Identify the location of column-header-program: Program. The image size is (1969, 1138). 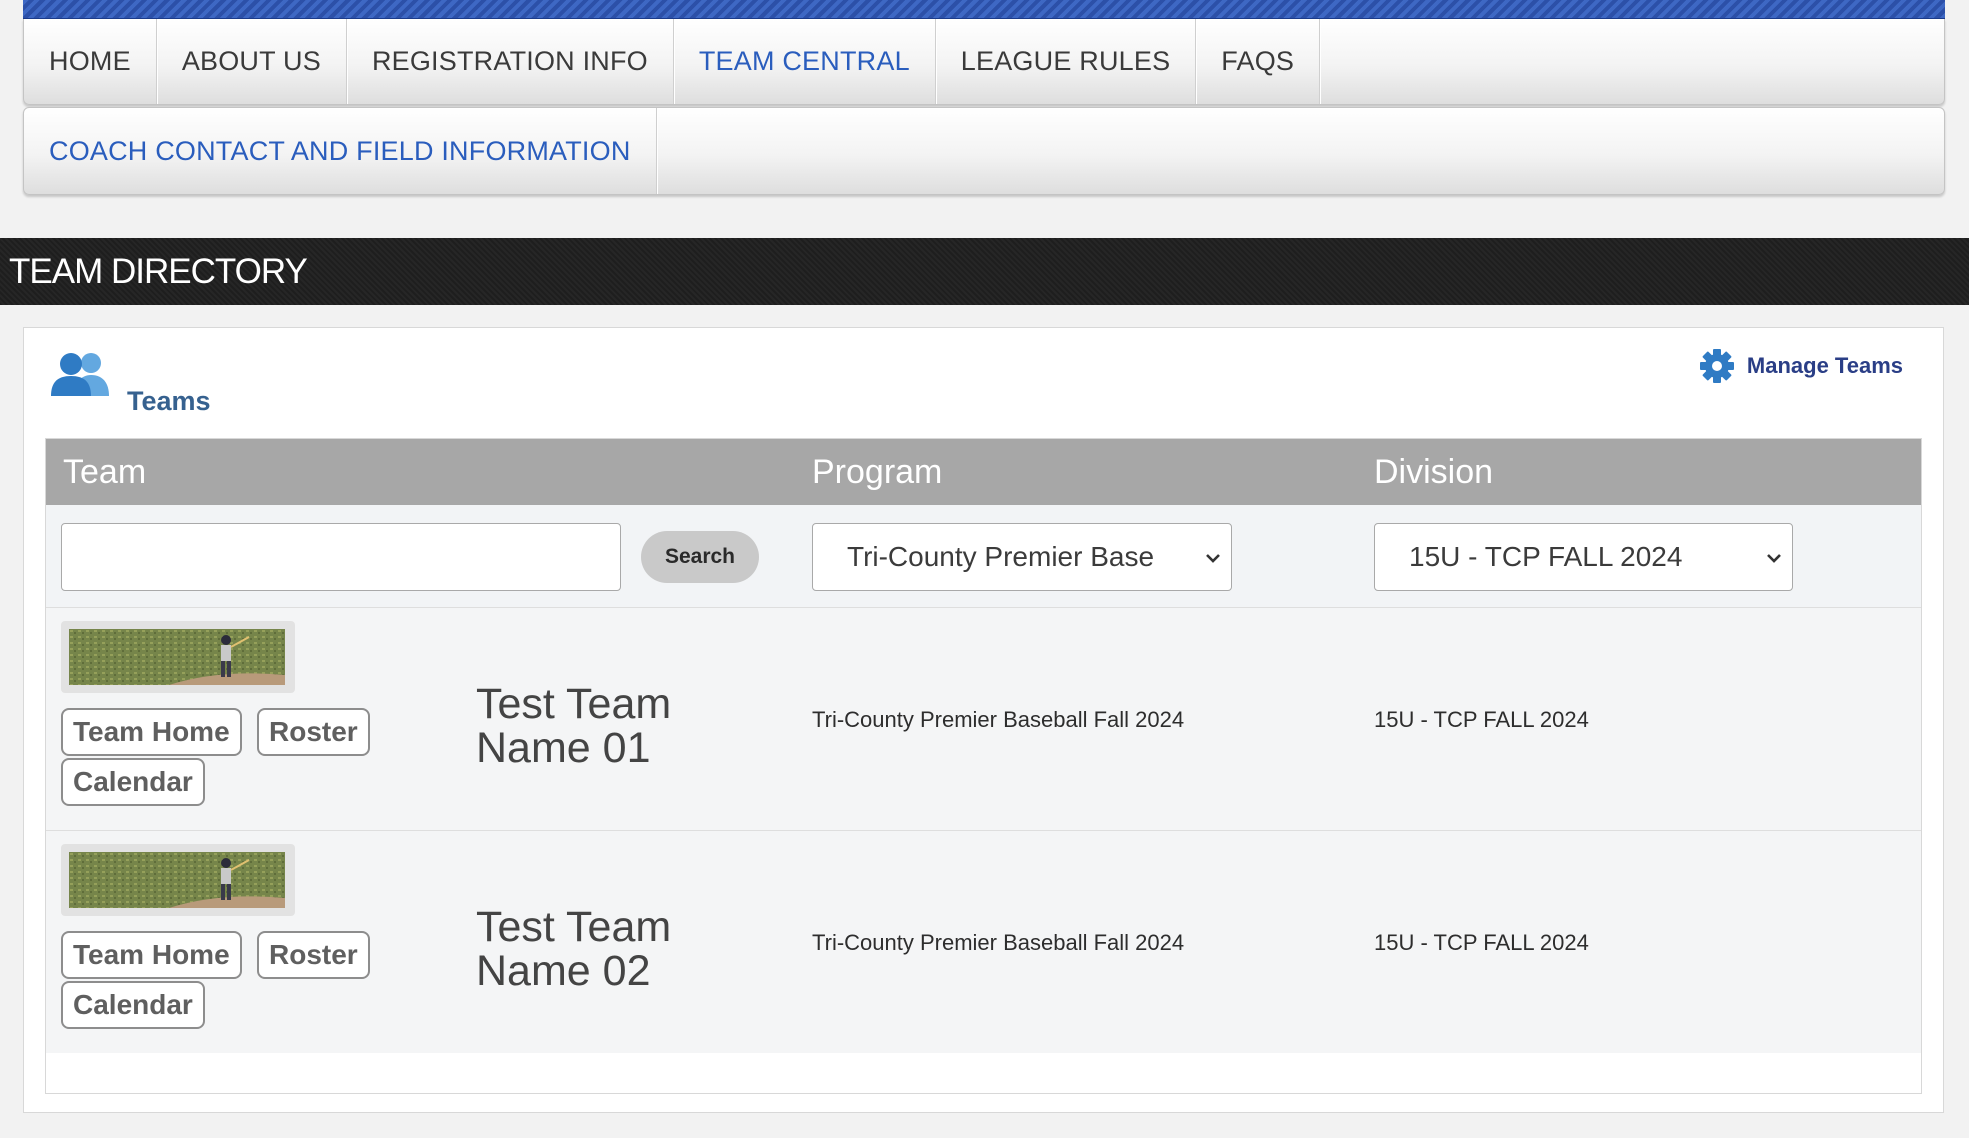
(877, 472).